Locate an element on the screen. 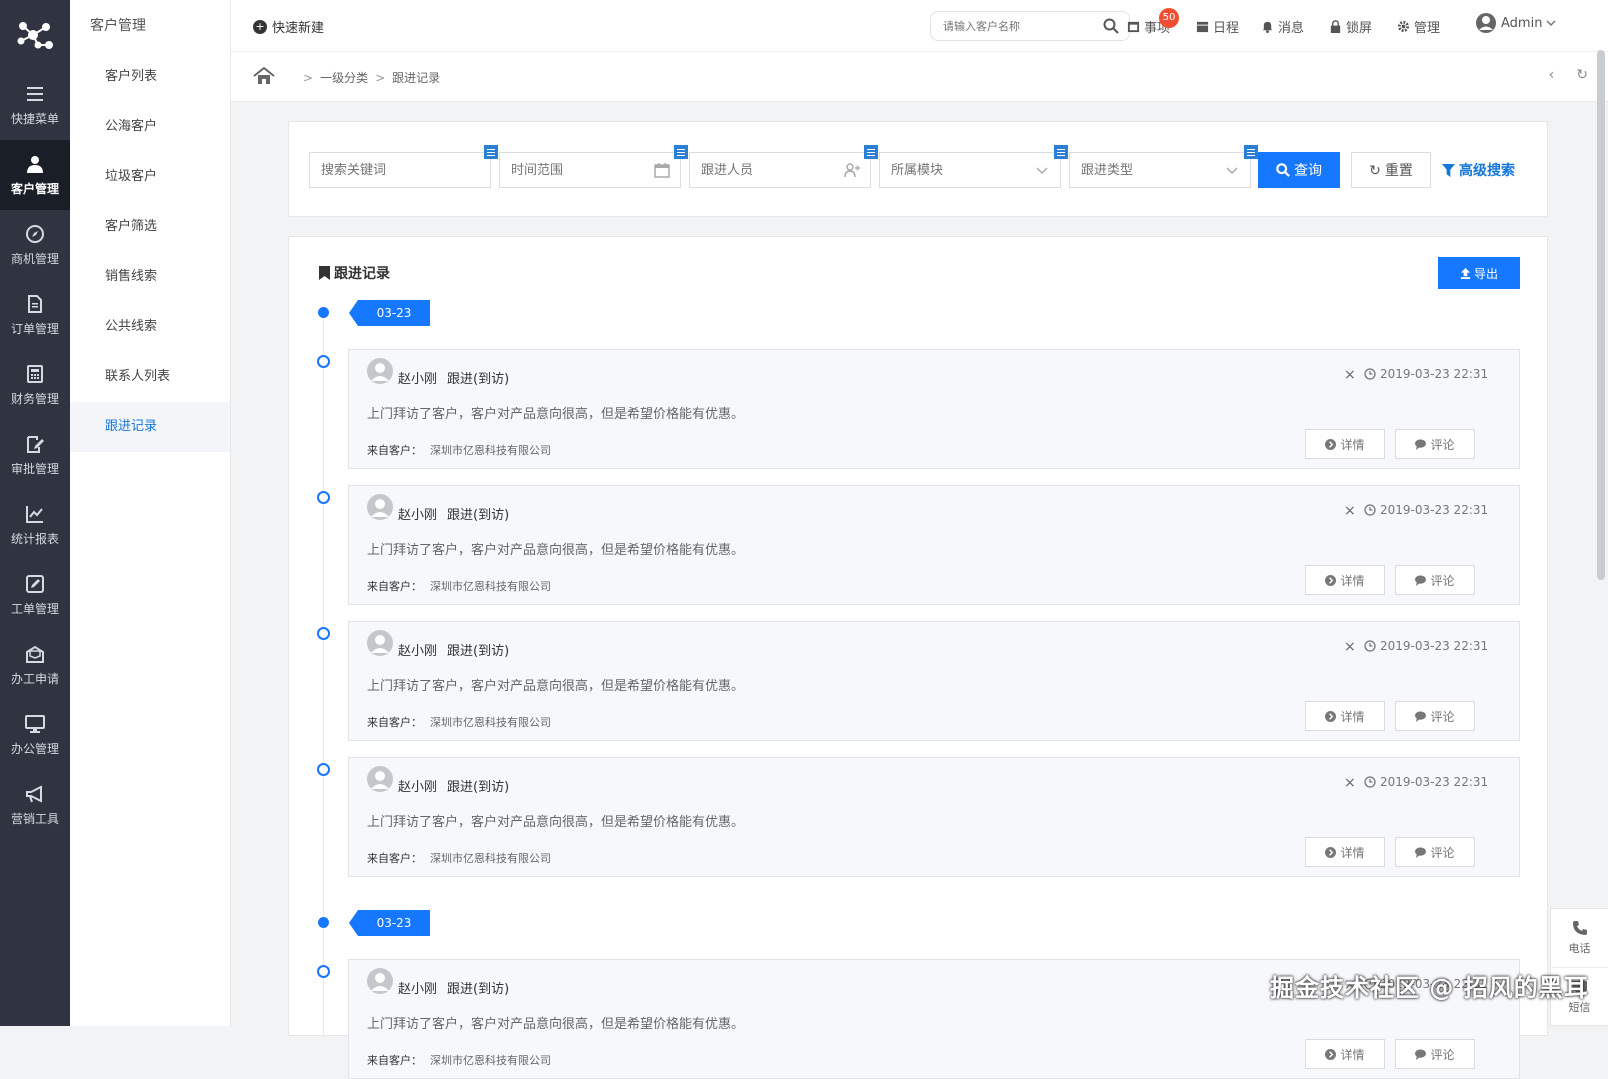  breadcrumb-level1: 一级分类 is located at coordinates (344, 77).